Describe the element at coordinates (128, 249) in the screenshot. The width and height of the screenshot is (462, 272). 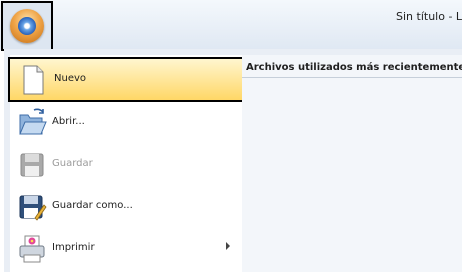
I see `menu-item-imprimir: Imprimir` at that location.